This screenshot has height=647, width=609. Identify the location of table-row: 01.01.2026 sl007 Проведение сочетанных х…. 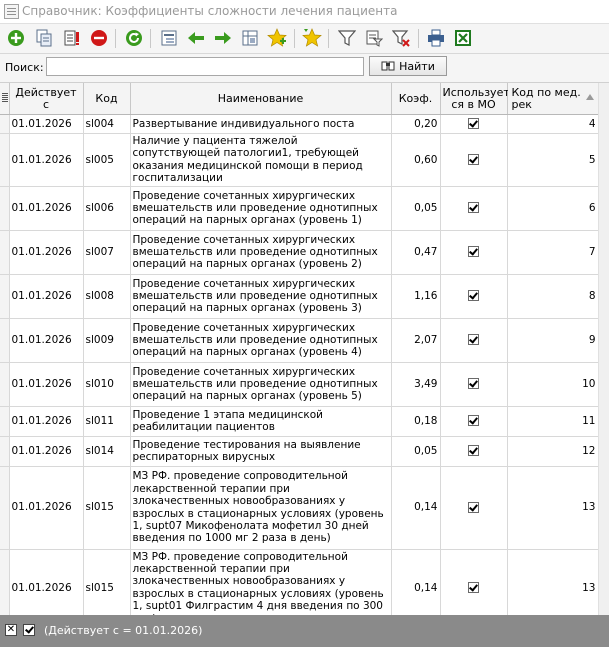
(299, 252).